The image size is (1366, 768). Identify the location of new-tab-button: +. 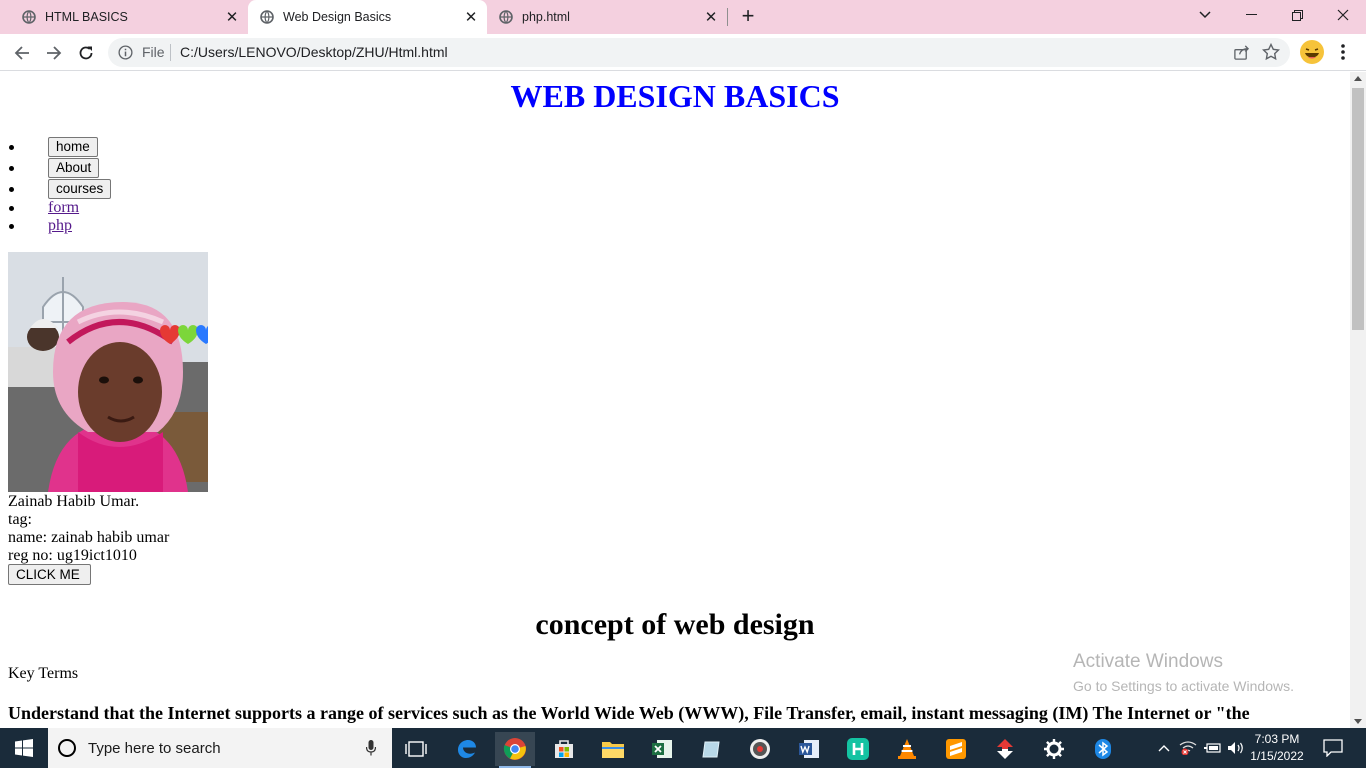
(748, 16).